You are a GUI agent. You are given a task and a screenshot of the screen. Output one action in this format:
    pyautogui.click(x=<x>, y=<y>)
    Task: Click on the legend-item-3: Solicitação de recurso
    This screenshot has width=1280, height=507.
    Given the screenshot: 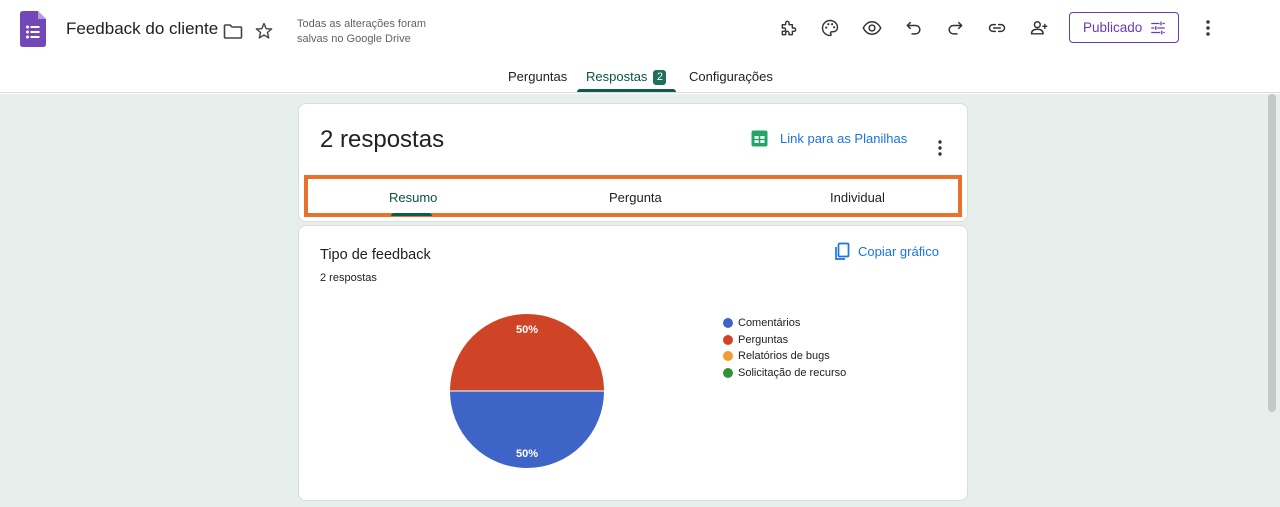 What is the action you would take?
    pyautogui.click(x=784, y=373)
    